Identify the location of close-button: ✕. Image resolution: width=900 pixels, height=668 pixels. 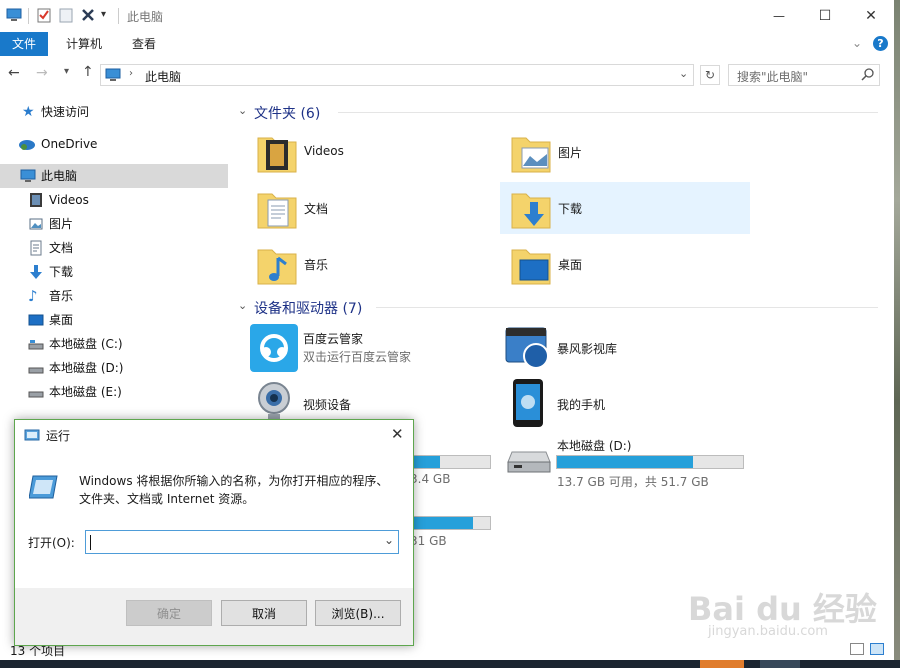
(871, 16).